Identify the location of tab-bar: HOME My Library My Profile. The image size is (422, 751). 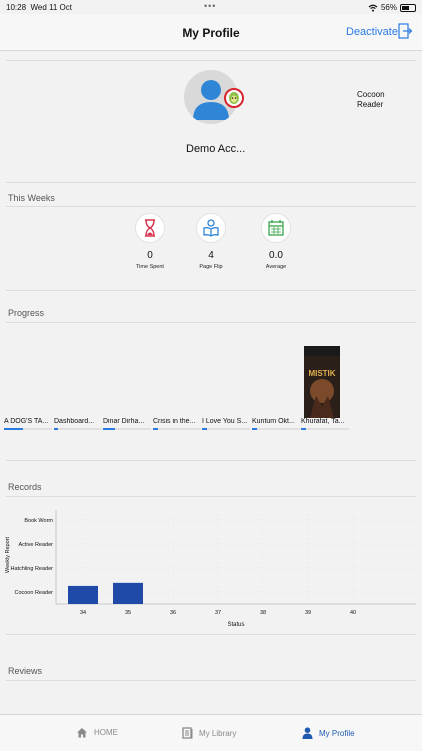
(211, 732).